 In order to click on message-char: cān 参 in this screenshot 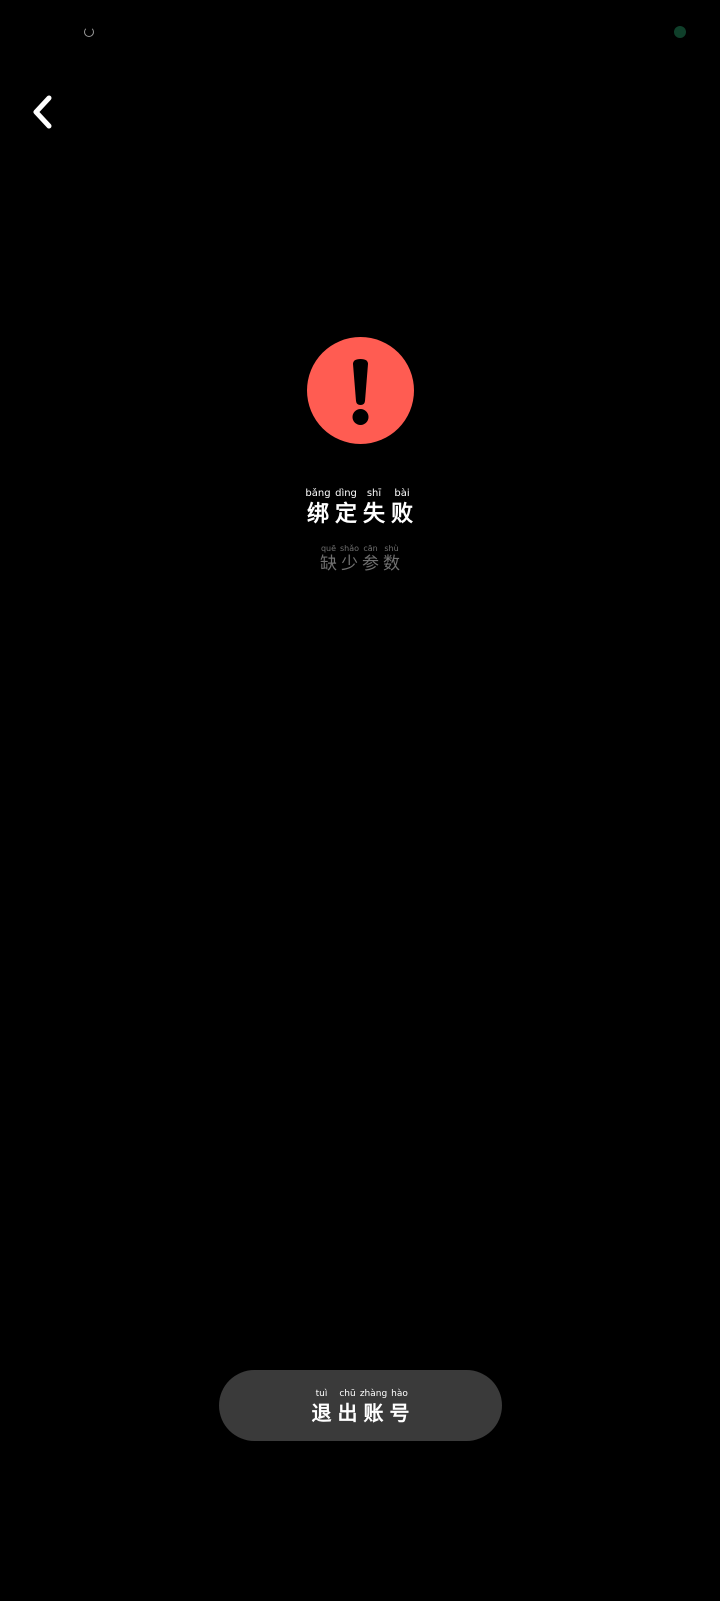, I will do `click(370, 559)`.